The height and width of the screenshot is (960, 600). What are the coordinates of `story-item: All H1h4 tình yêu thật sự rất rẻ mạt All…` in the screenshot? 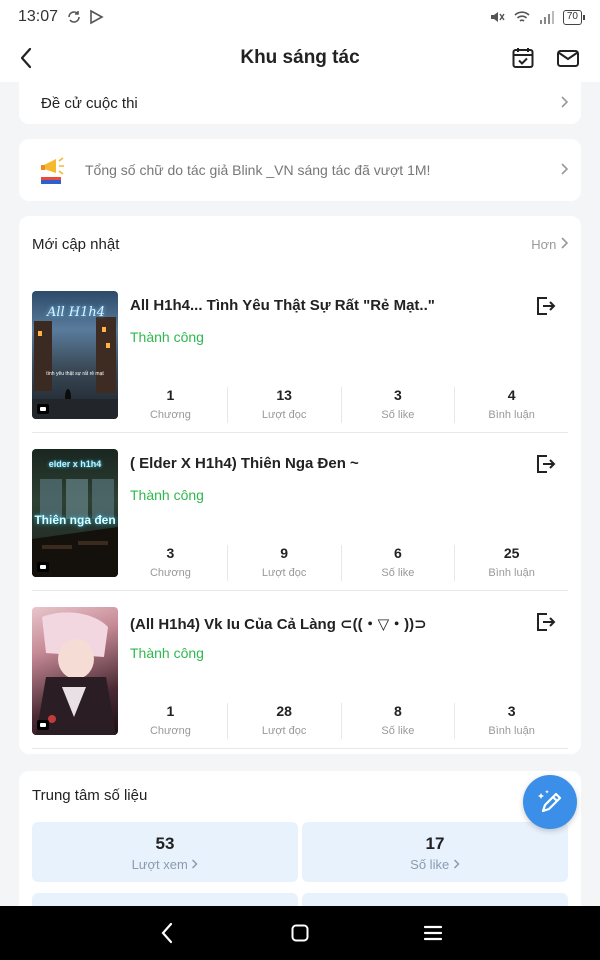 It's located at (300, 362).